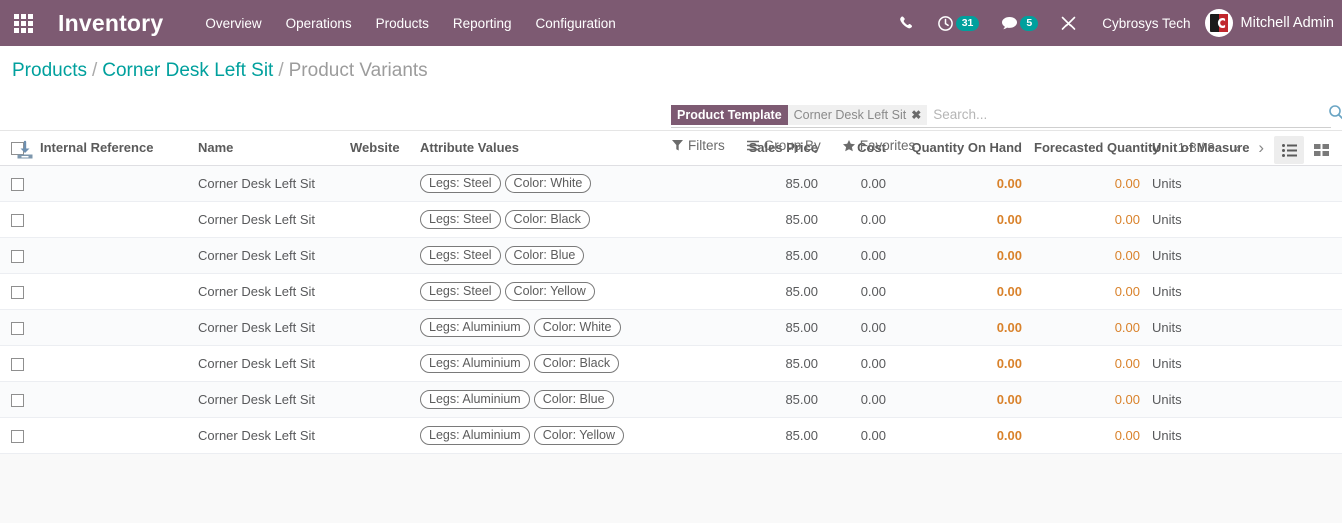 This screenshot has height=523, width=1342. Describe the element at coordinates (575, 23) in the screenshot. I see `menu-item-configuration: Configuration` at that location.